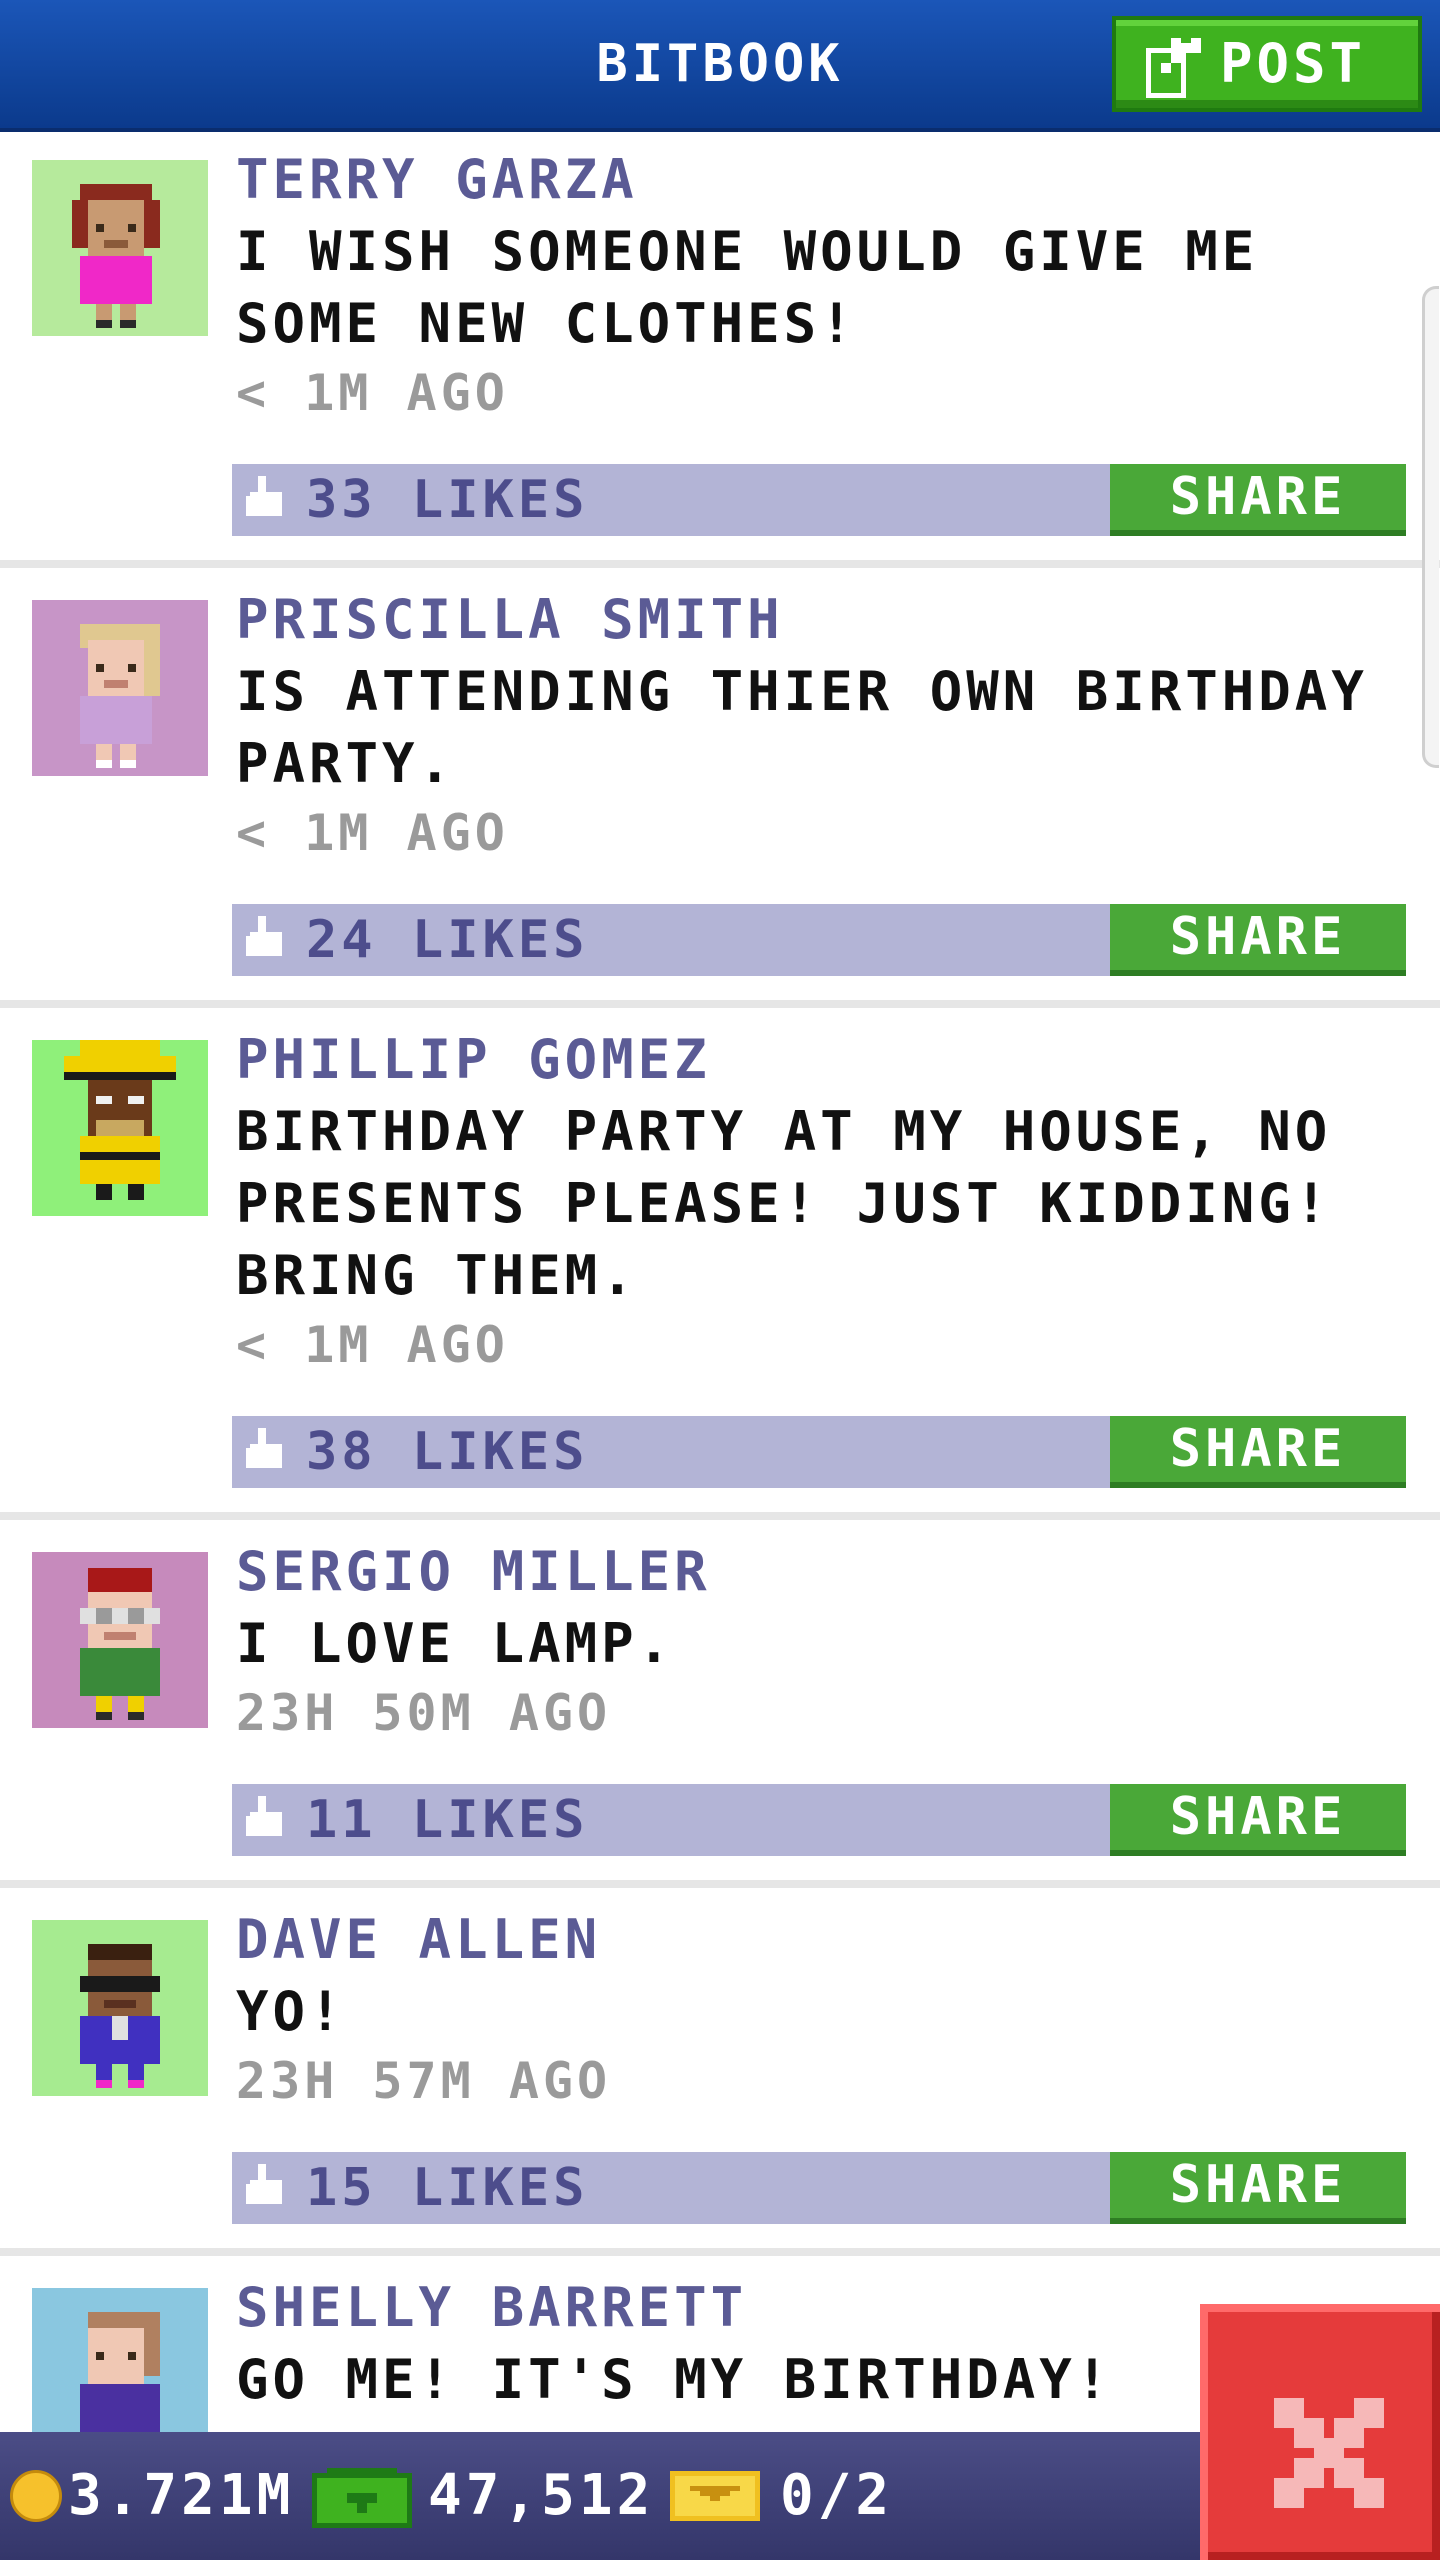 The height and width of the screenshot is (2560, 1440). I want to click on scrollbar, so click(1430, 527).